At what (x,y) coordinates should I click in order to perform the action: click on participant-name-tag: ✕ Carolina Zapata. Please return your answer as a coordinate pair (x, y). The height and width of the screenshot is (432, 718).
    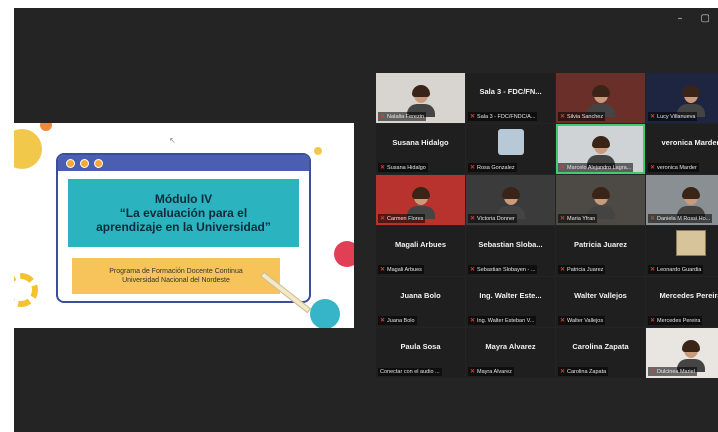
    Looking at the image, I should click on (583, 371).